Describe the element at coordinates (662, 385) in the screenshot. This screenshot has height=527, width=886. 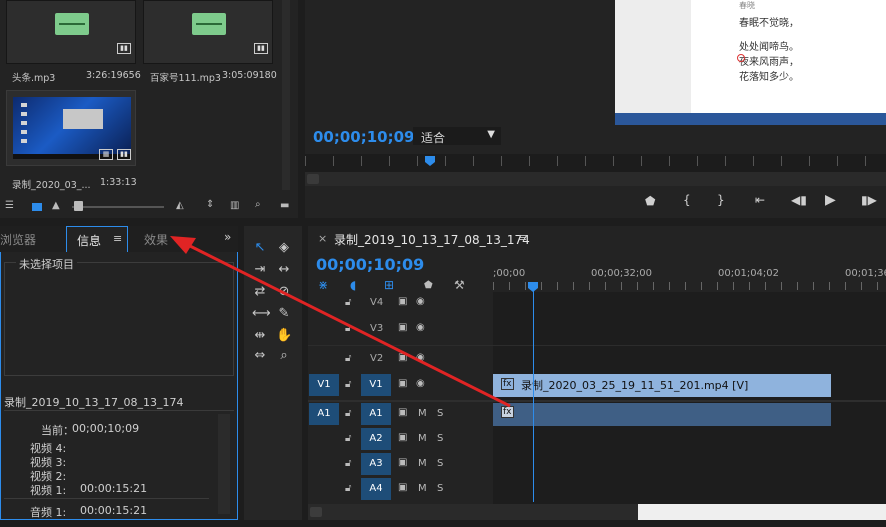
I see `video-clip: fx 录制_2020_03_25_19_11_51_201.mp4 [V]` at that location.